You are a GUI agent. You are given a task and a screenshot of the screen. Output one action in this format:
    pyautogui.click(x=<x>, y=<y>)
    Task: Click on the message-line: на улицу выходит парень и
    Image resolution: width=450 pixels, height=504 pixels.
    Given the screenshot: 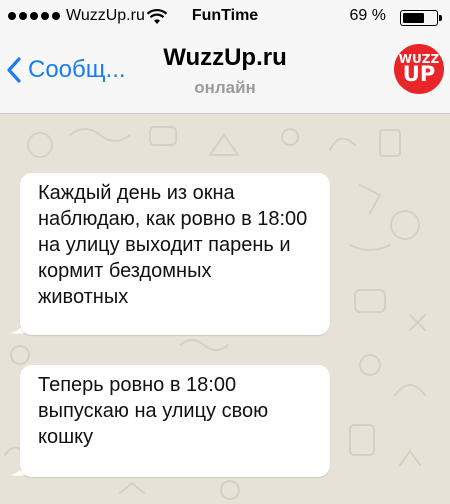 What is the action you would take?
    pyautogui.click(x=164, y=245)
    